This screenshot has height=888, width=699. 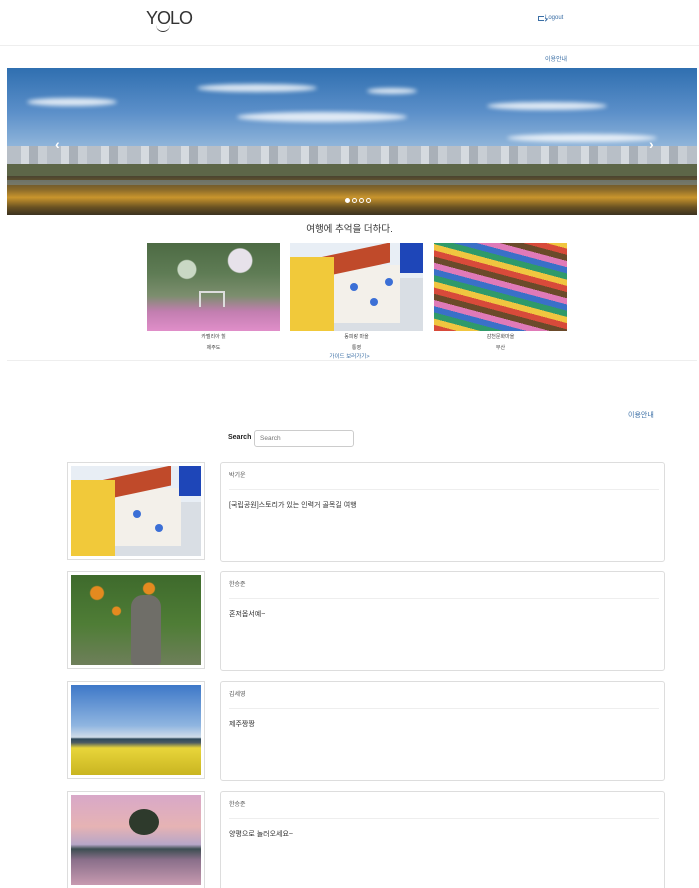 I want to click on search-input, so click(x=304, y=438).